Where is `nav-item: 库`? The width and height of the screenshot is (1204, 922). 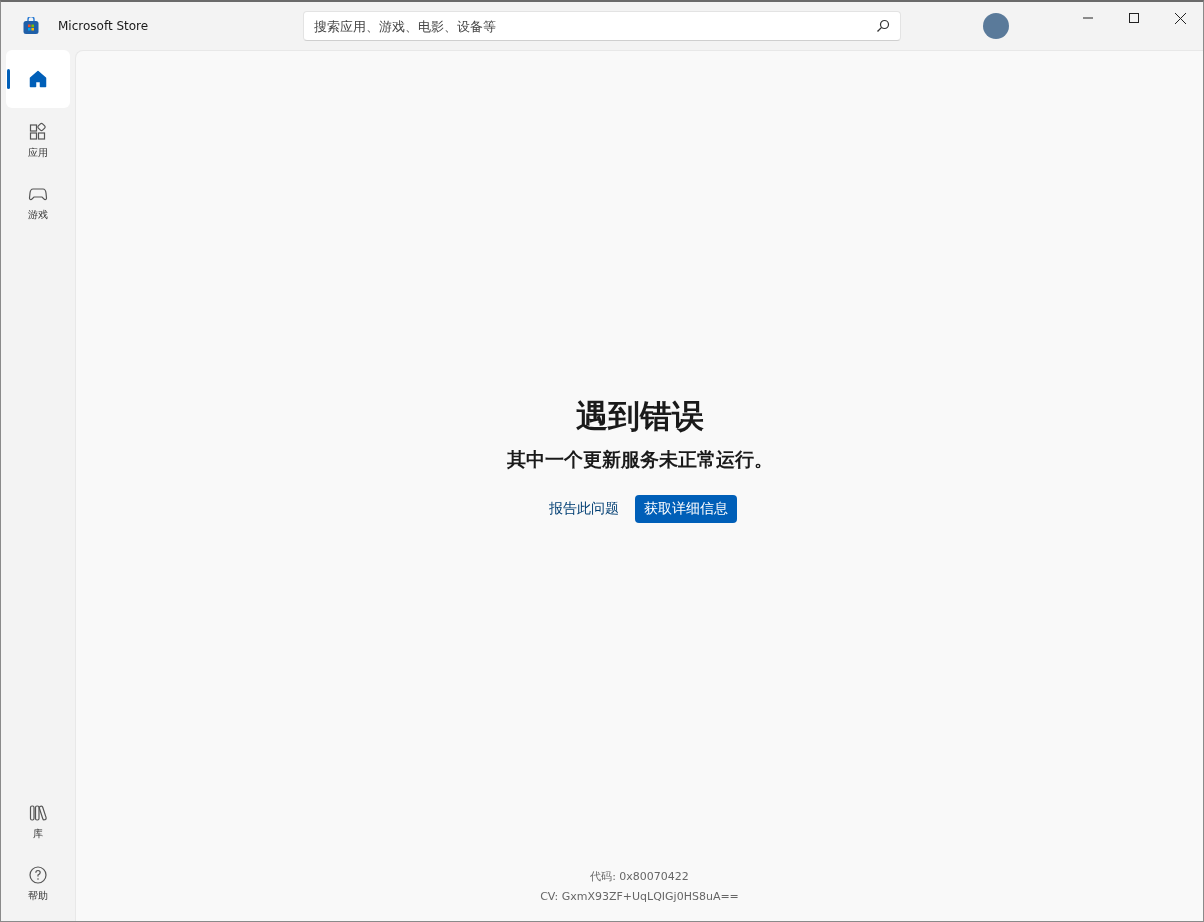 nav-item: 库 is located at coordinates (38, 822).